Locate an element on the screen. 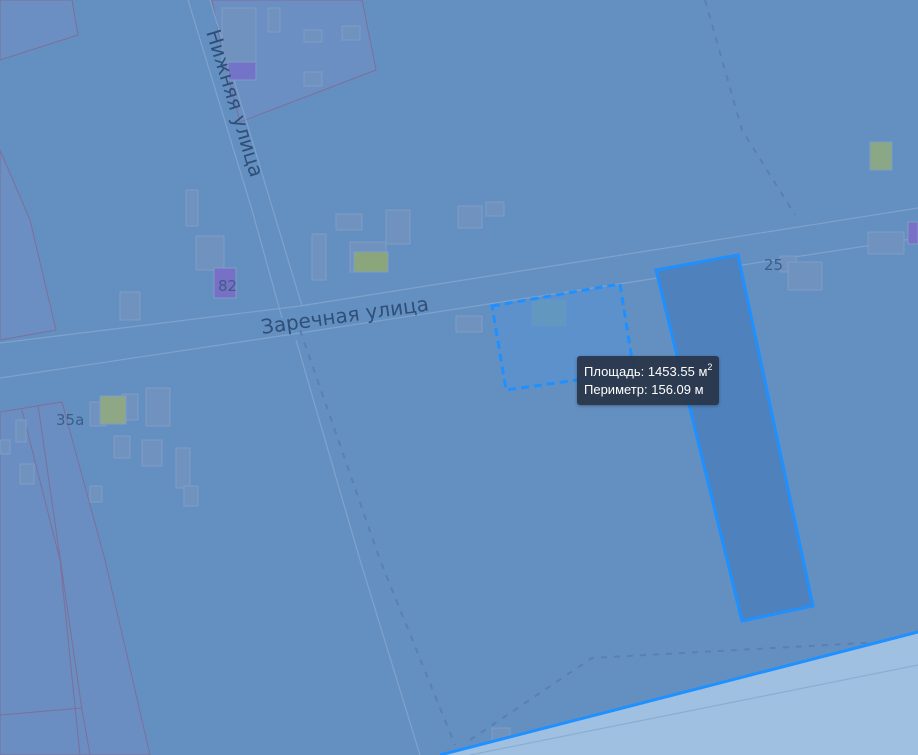 The height and width of the screenshot is (755, 918). area-line: Площадь: 1453.55 м2 is located at coordinates (648, 371).